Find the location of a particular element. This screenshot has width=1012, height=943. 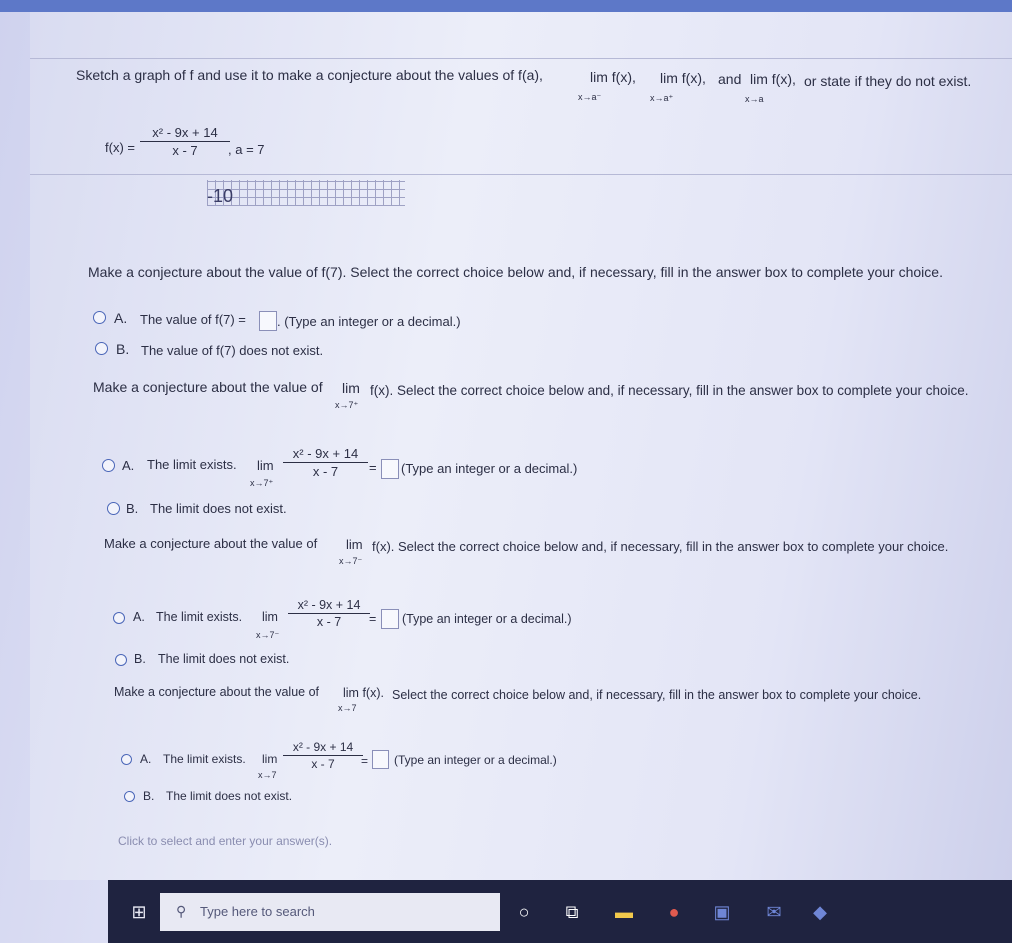

q4-option-a-letter: A. is located at coordinates (146, 759).